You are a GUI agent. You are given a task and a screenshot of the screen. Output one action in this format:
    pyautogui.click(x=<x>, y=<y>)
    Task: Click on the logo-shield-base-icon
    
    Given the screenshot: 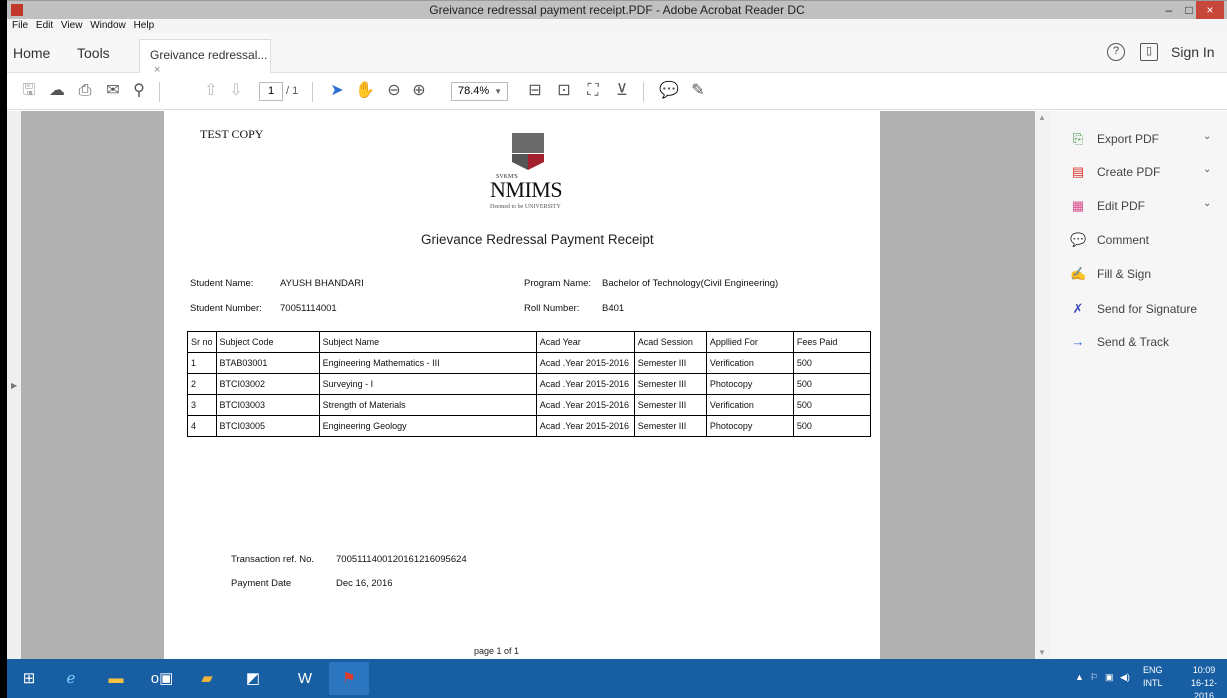 What is the action you would take?
    pyautogui.click(x=528, y=162)
    